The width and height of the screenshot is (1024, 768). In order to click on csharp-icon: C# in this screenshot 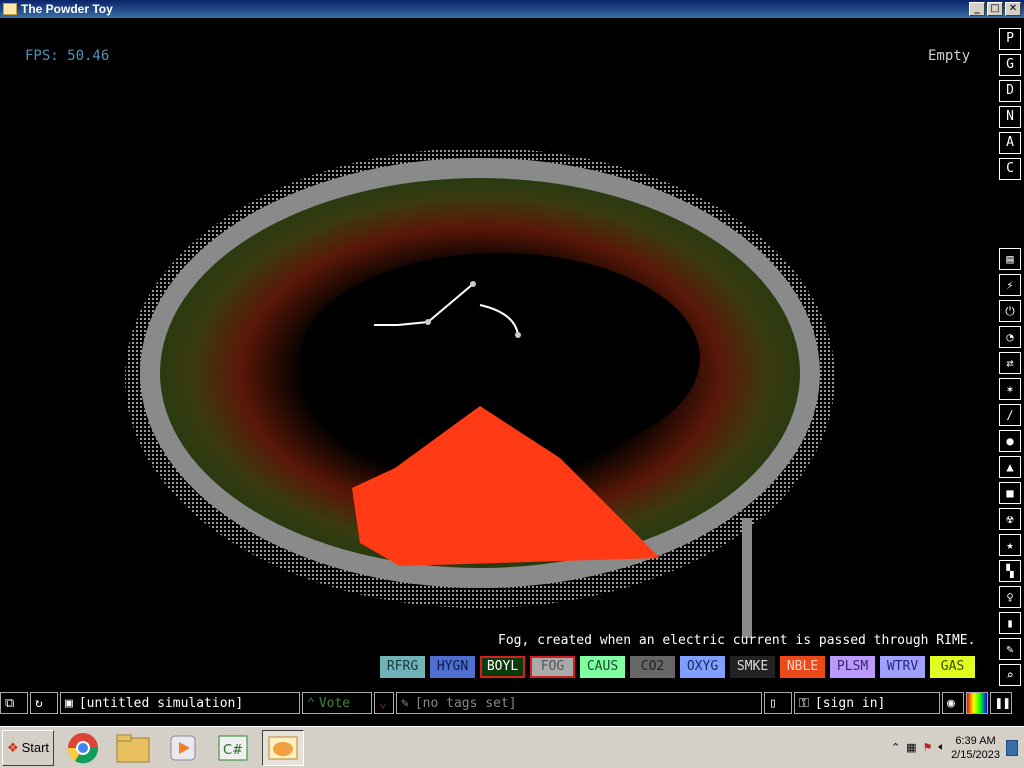, I will do `click(233, 747)`.